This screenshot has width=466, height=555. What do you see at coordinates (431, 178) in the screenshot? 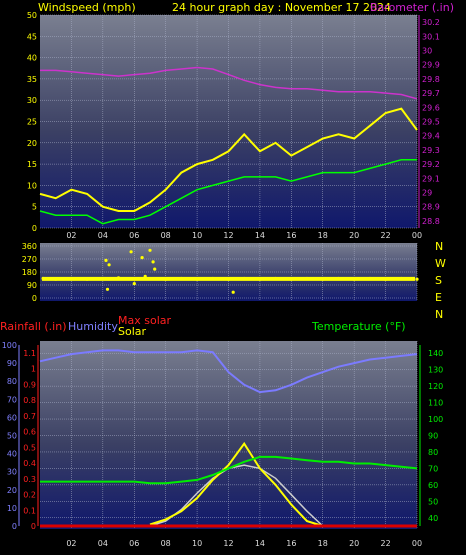
I see `baro-tick-label: 29.1` at bounding box center [431, 178].